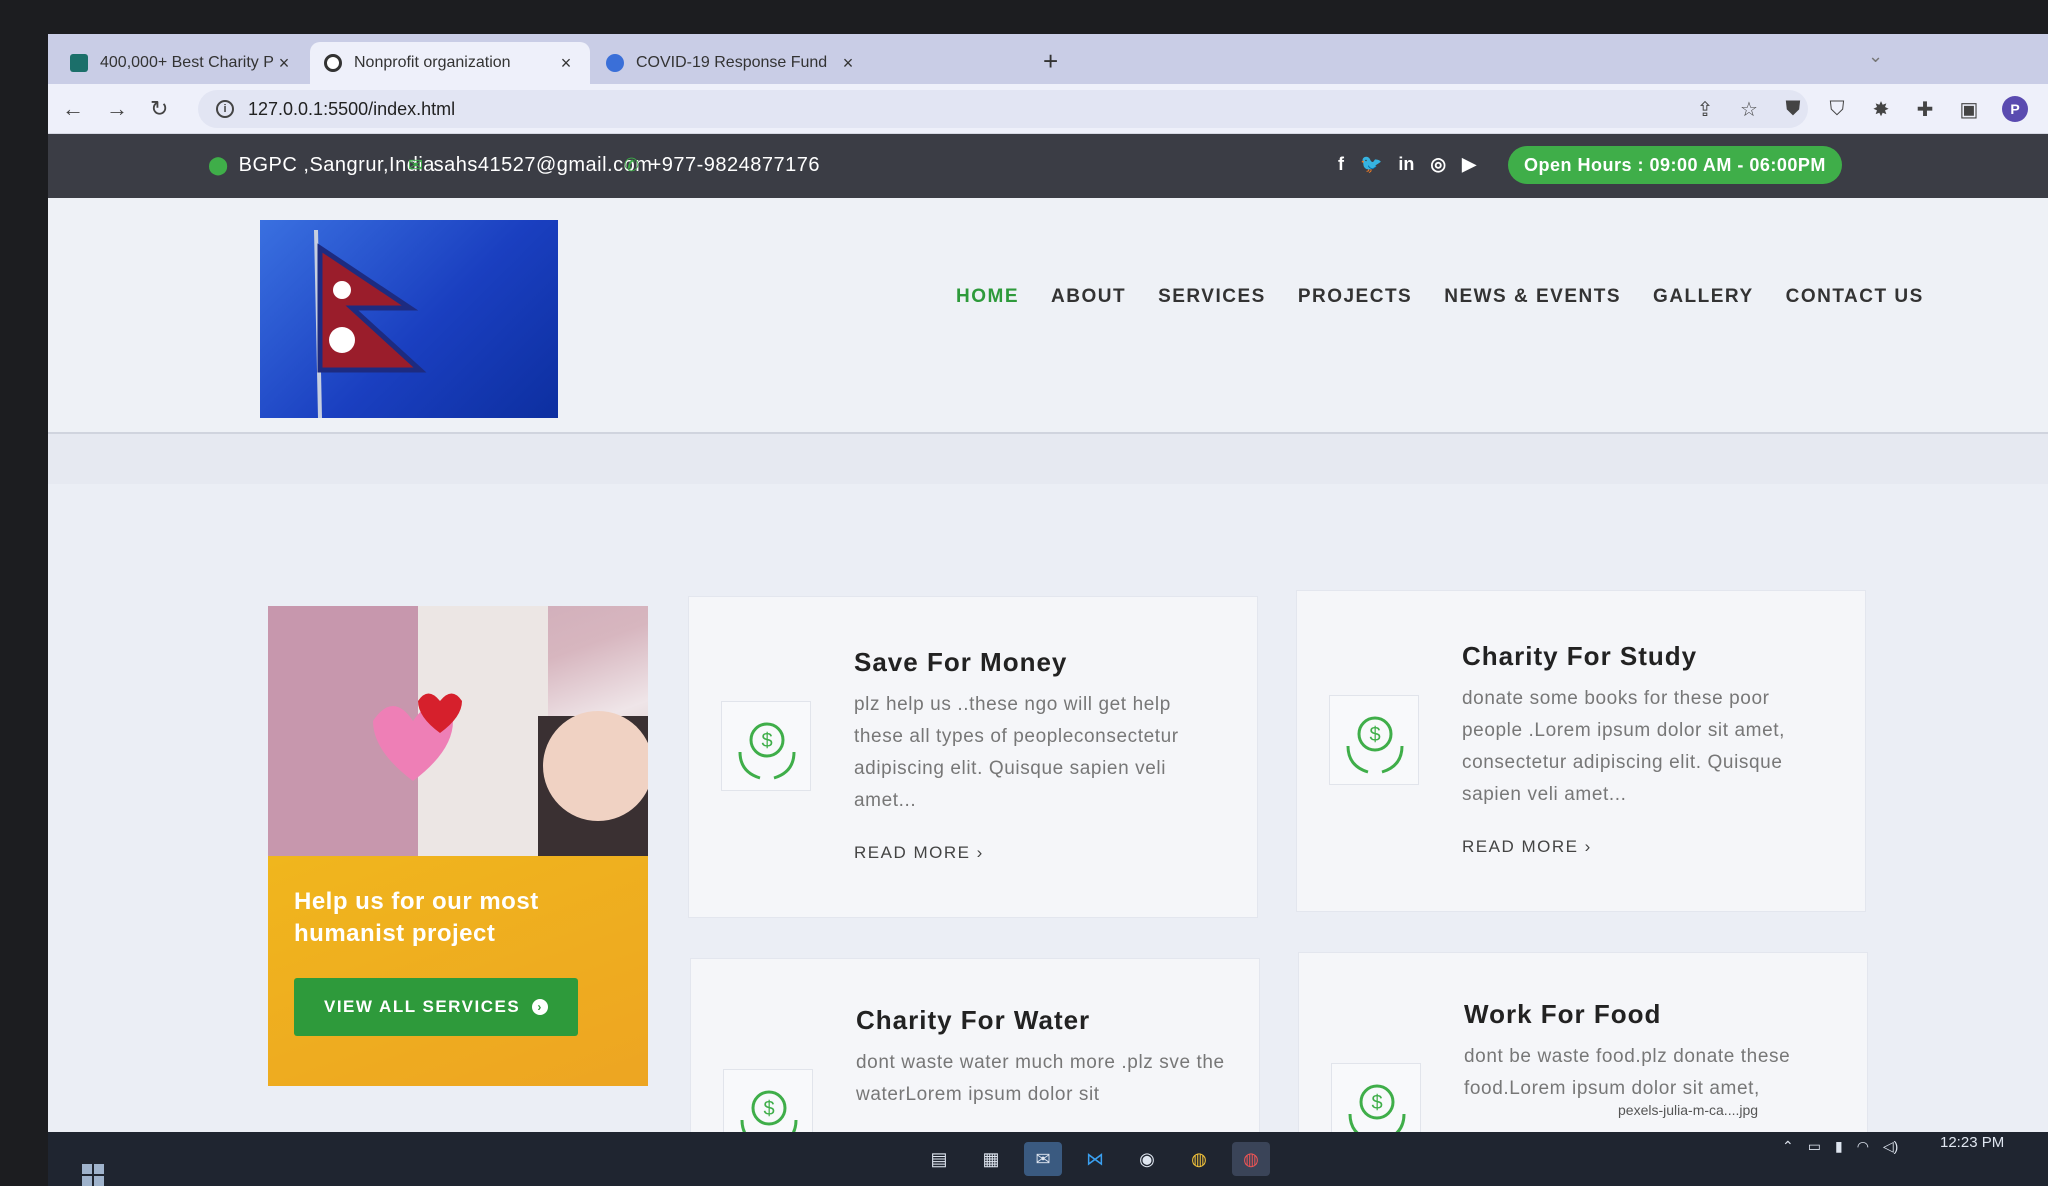  I want to click on url-text: 127.0.0.1:5500/index.html, so click(352, 108).